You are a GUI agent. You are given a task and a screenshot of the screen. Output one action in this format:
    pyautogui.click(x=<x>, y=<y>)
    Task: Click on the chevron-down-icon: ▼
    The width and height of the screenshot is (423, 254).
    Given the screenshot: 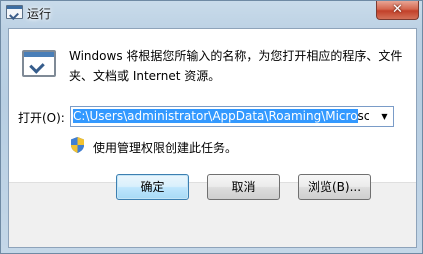 What is the action you would take?
    pyautogui.click(x=384, y=116)
    